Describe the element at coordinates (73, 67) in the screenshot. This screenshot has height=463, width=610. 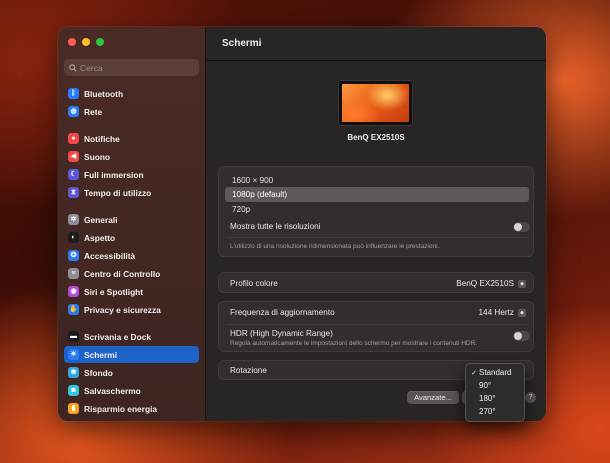
I see `search-icon` at that location.